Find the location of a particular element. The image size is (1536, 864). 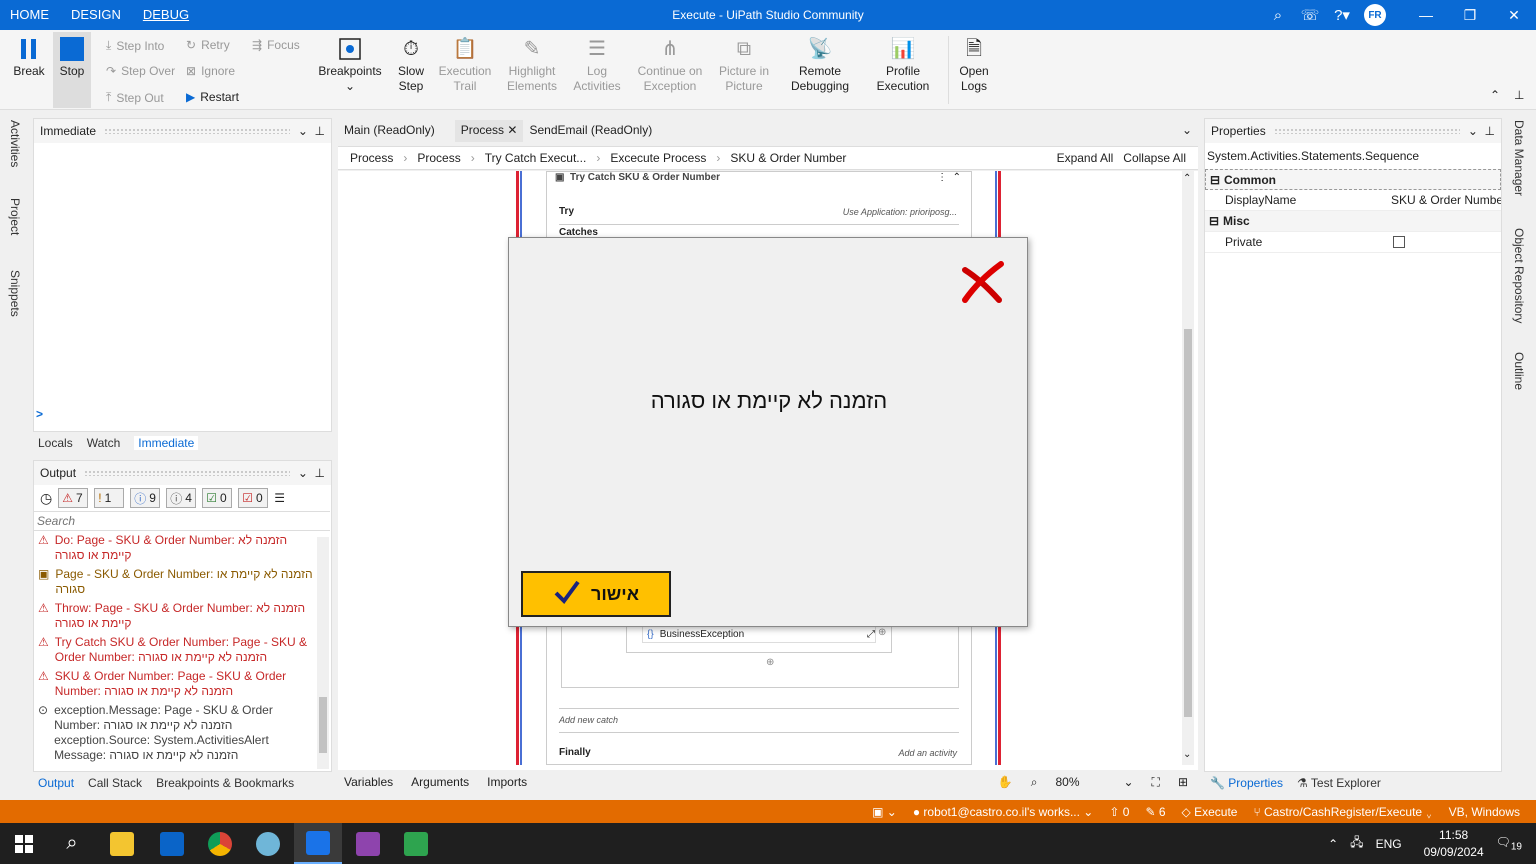

project-status: ◇ Execute is located at coordinates (1210, 812).